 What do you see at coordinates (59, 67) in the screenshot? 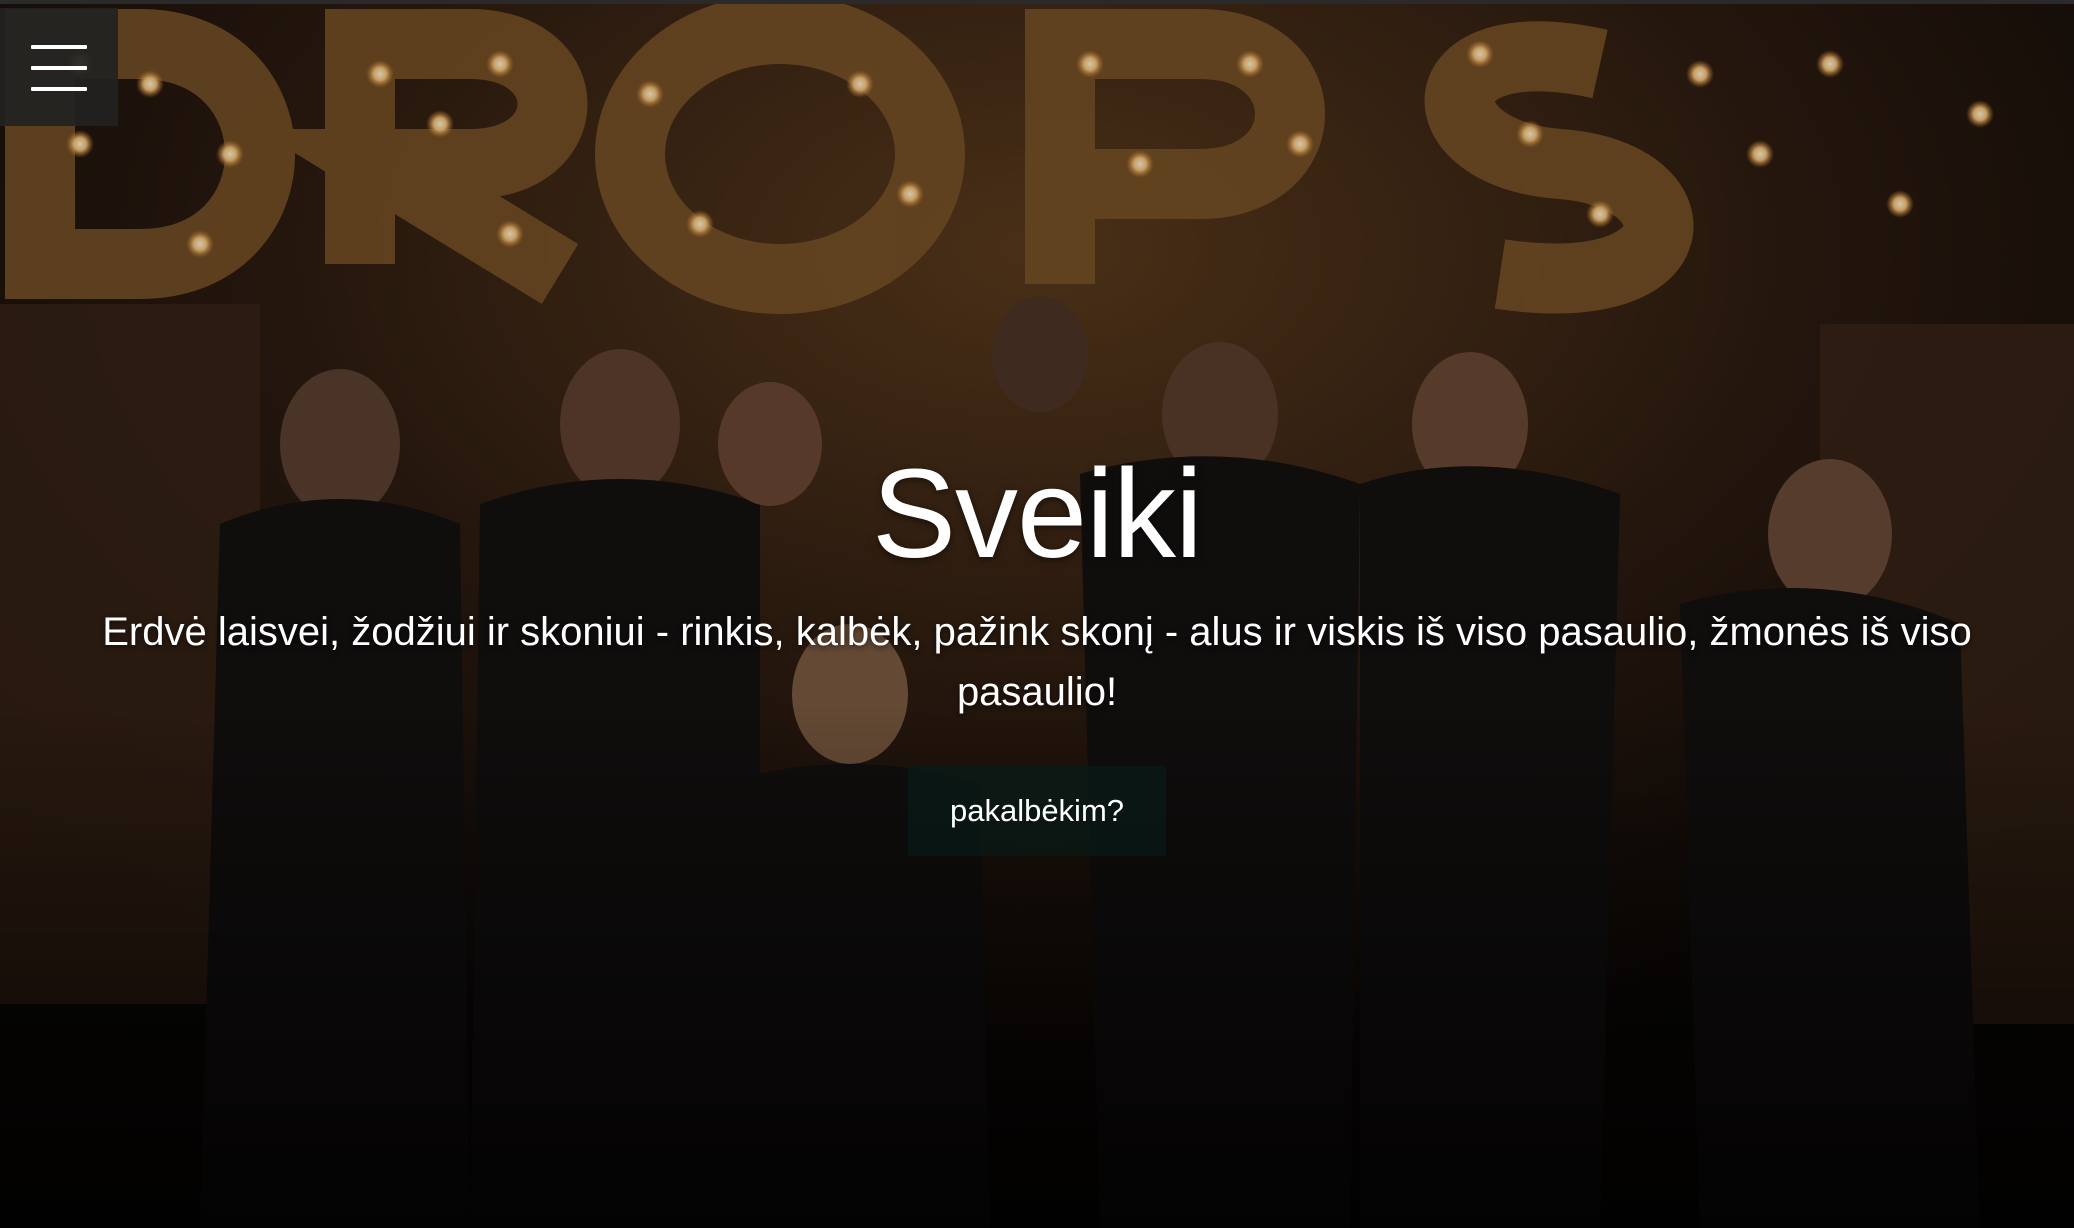
I see `menu-toggle-button` at bounding box center [59, 67].